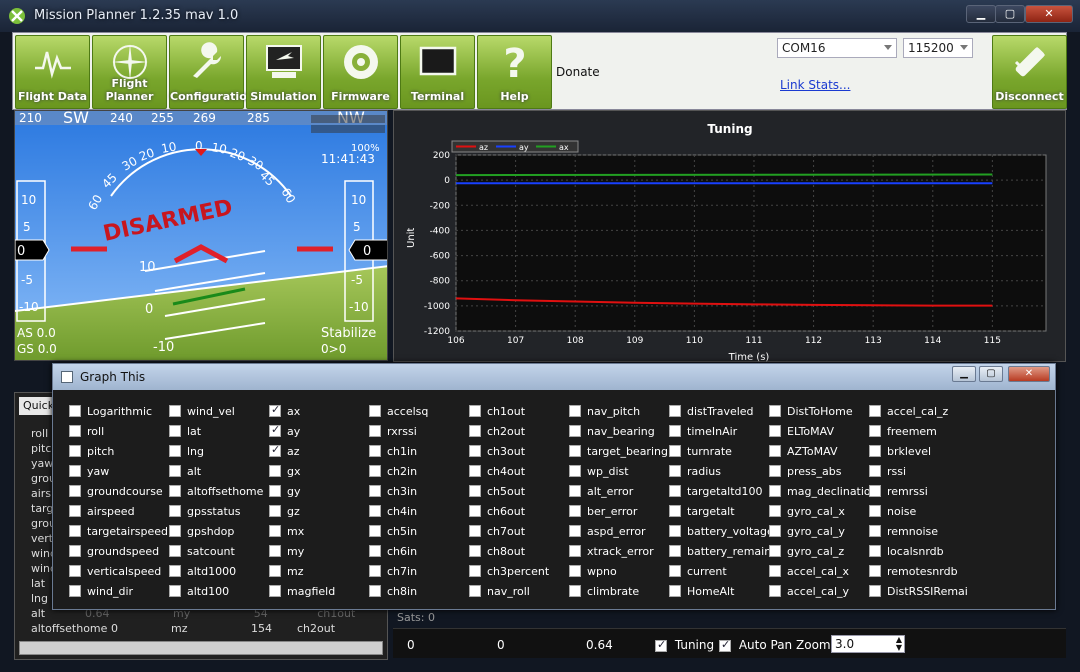  Describe the element at coordinates (302, 593) in the screenshot. I see `field-checkbox-magfield: magfield` at that location.